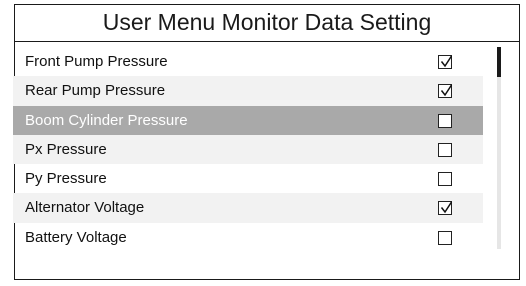 Image resolution: width=526 pixels, height=286 pixels. Describe the element at coordinates (248, 208) in the screenshot. I see `list-item-alternator-voltage: Alternator Voltage` at that location.